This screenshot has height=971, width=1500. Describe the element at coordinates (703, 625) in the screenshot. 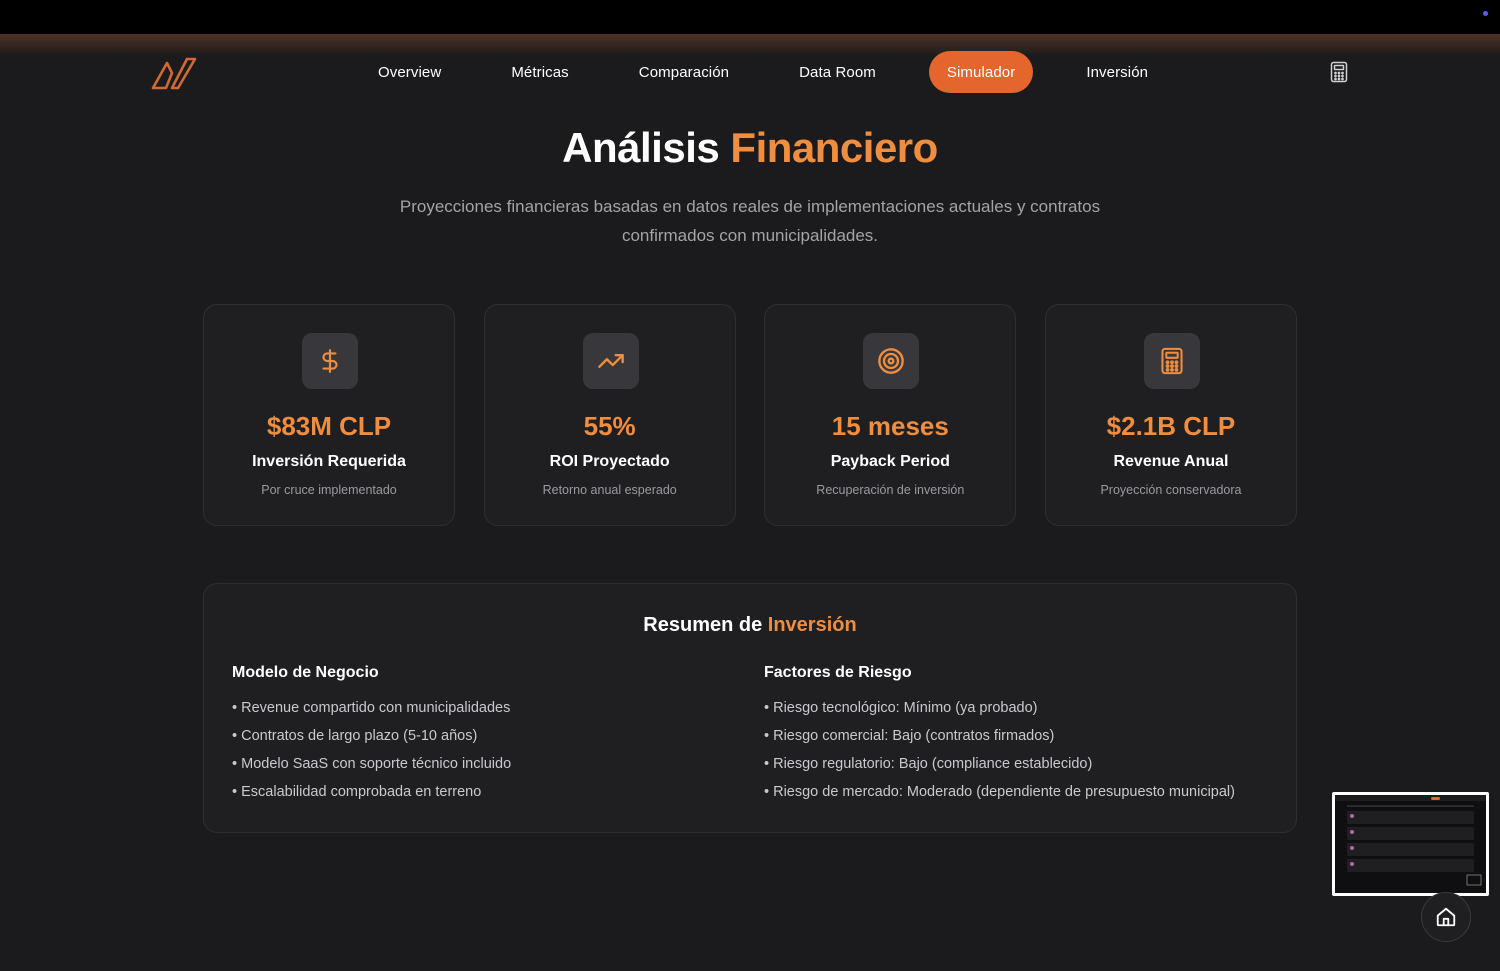

I see `summary-title-main: Resumen de` at that location.